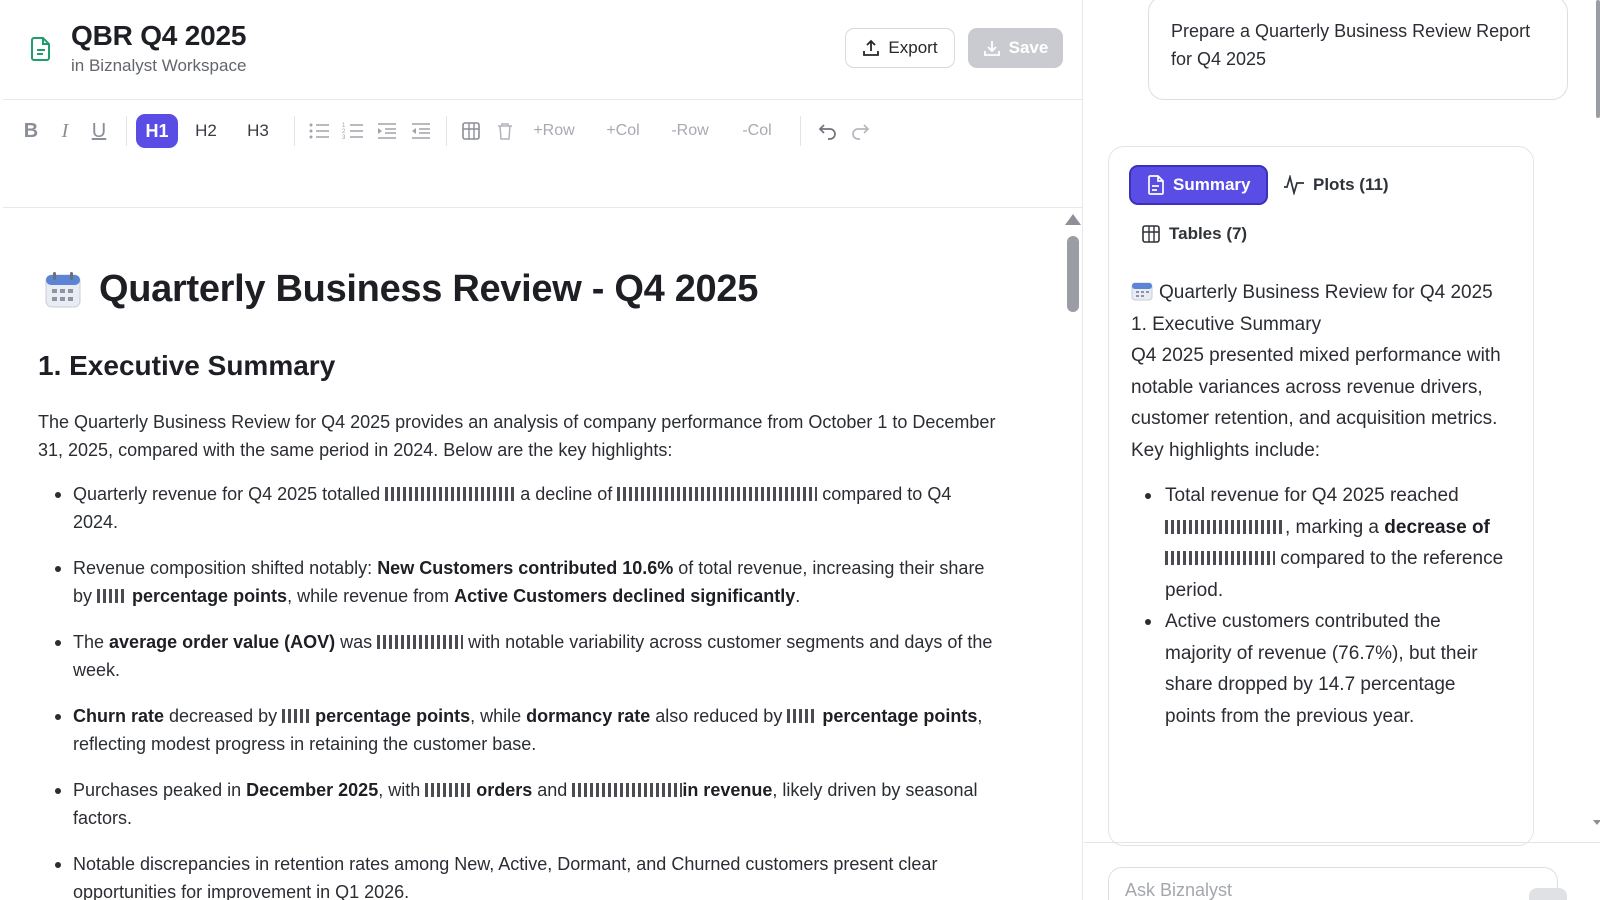 The image size is (1600, 900). I want to click on outdent-icon, so click(421, 131).